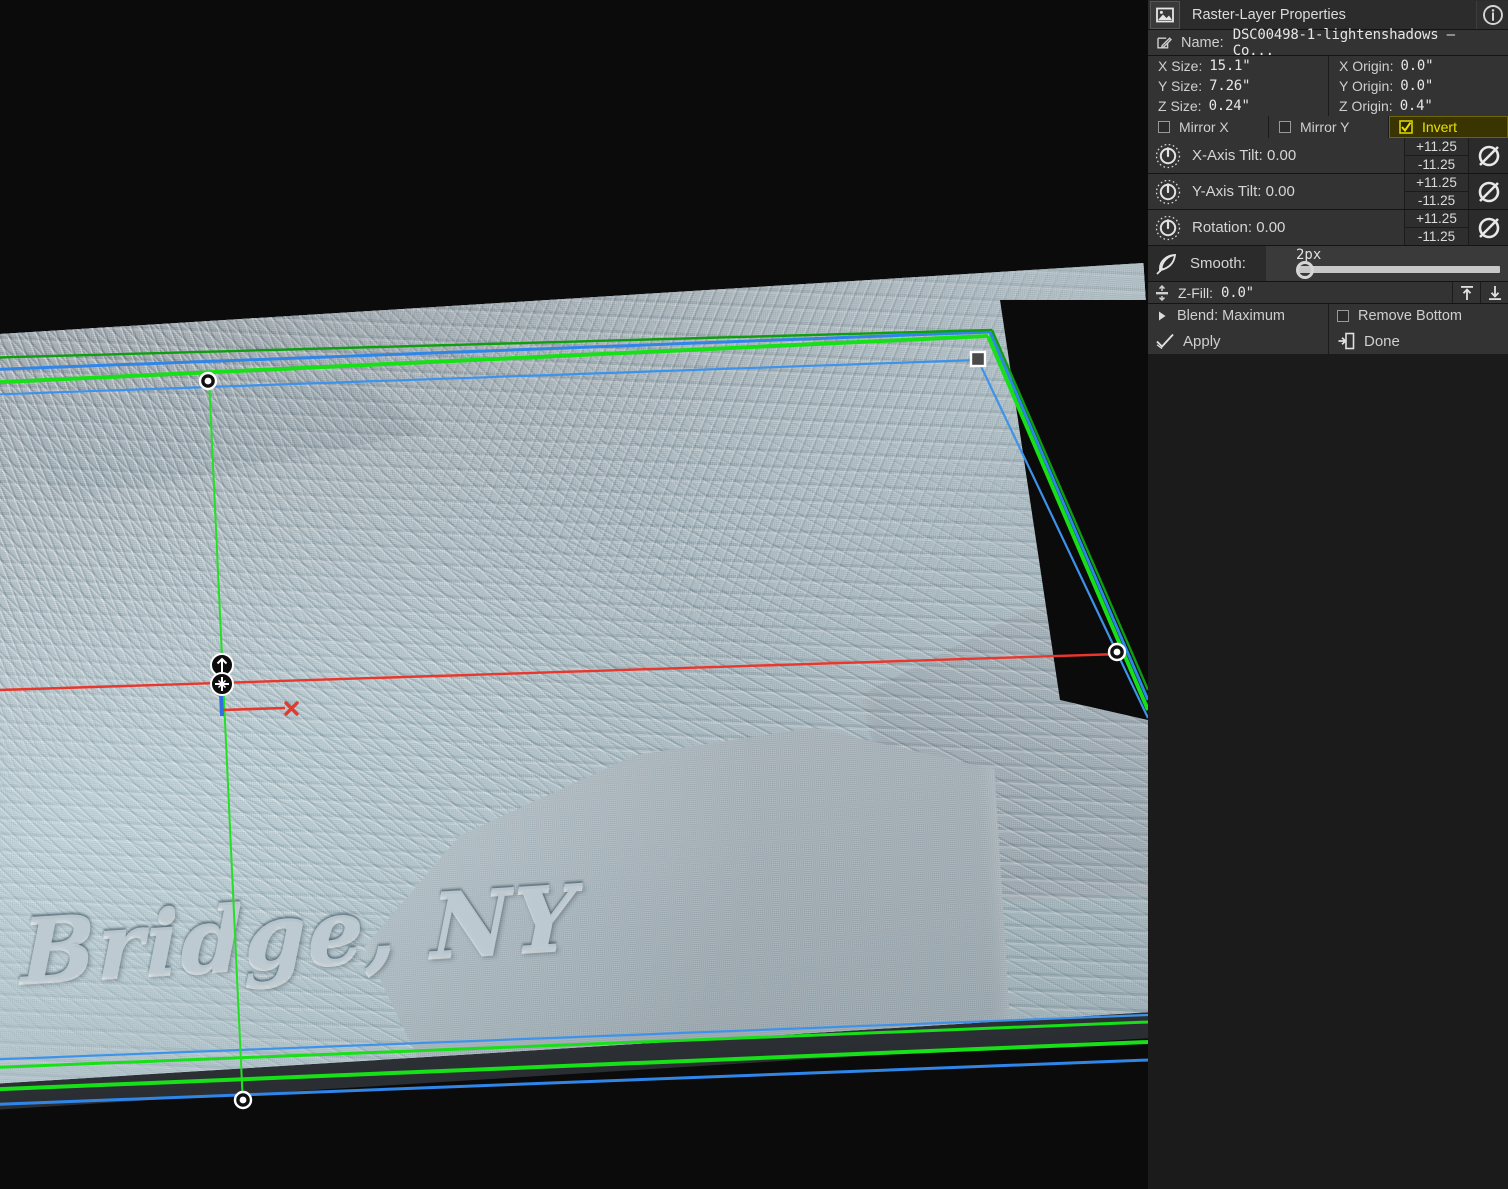 Image resolution: width=1508 pixels, height=1189 pixels. What do you see at coordinates (1167, 264) in the screenshot?
I see `feather-icon` at bounding box center [1167, 264].